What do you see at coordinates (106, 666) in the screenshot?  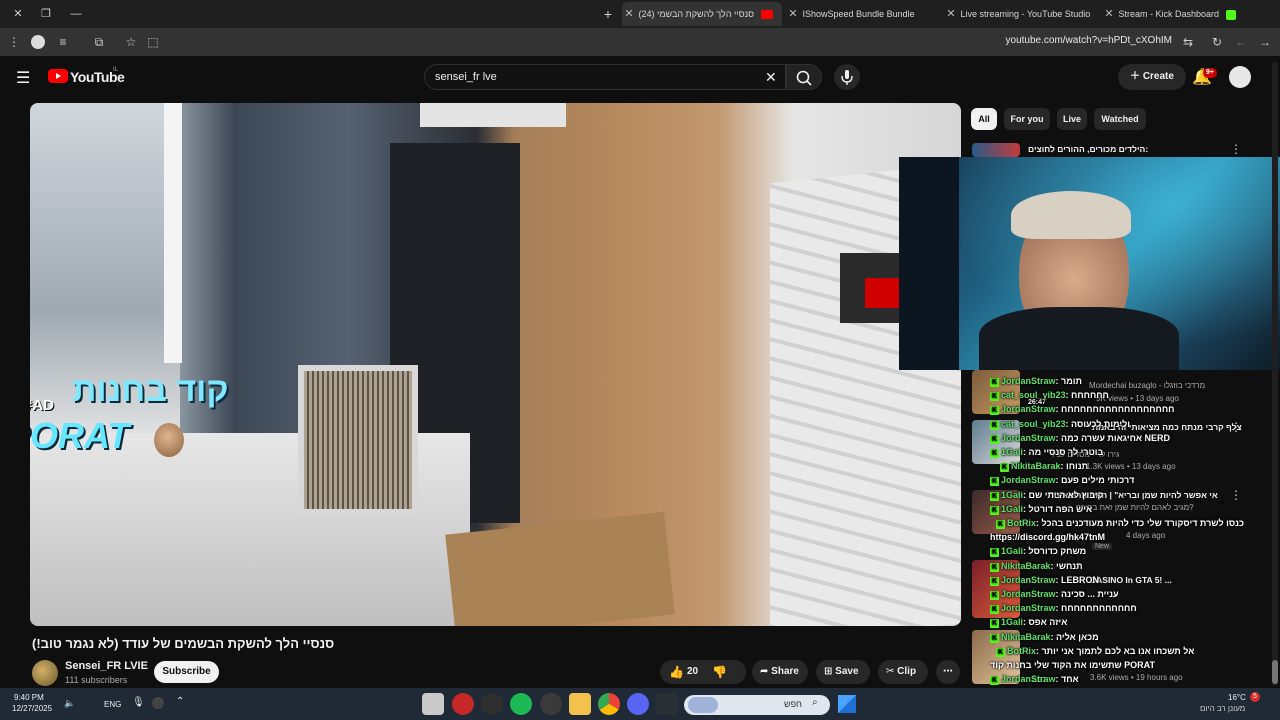 I see `channel-name: Sensei_FR LVIE` at bounding box center [106, 666].